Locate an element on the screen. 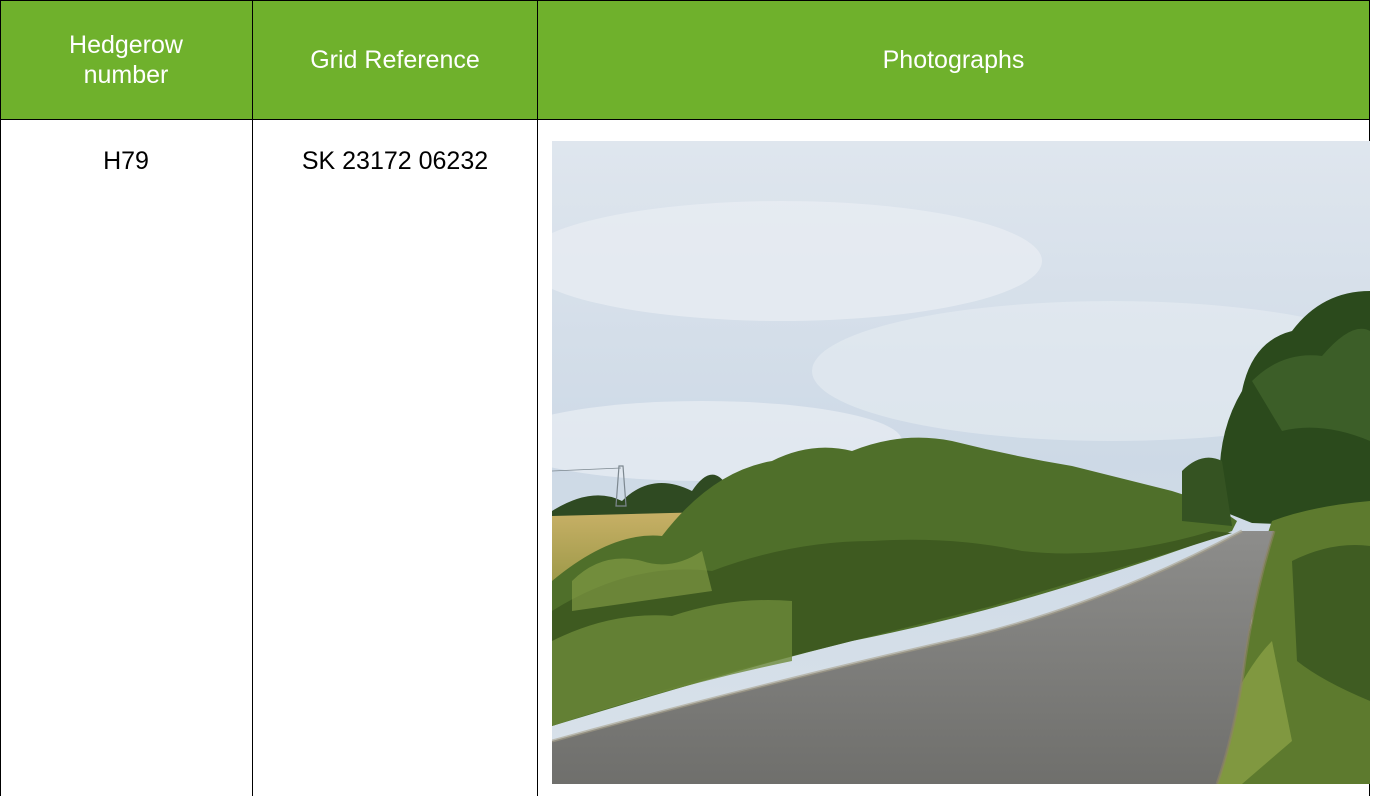 The height and width of the screenshot is (796, 1378). header-photographs-label: Photographs is located at coordinates (953, 59).